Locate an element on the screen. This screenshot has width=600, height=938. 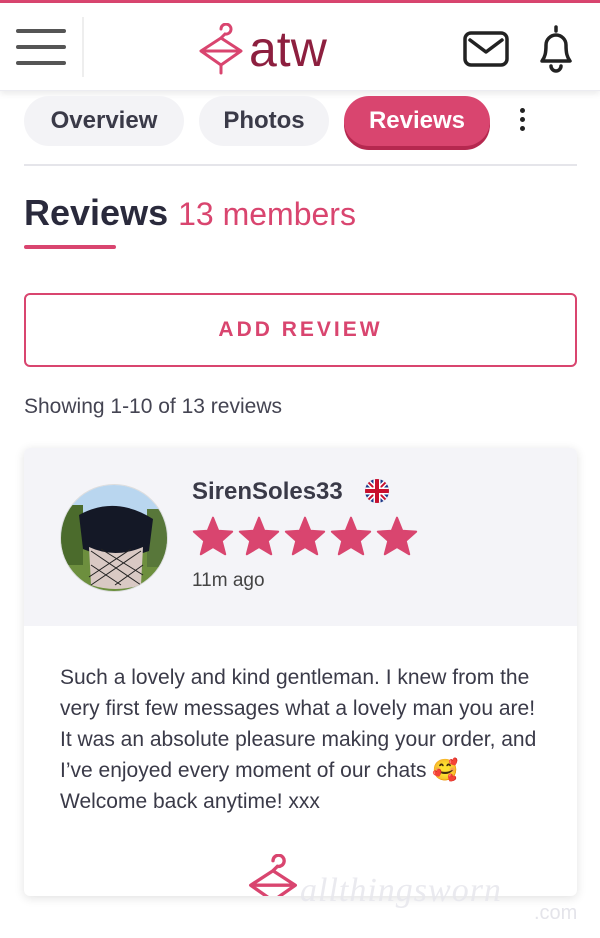
watermark-suffix: .com is located at coordinates (556, 913).